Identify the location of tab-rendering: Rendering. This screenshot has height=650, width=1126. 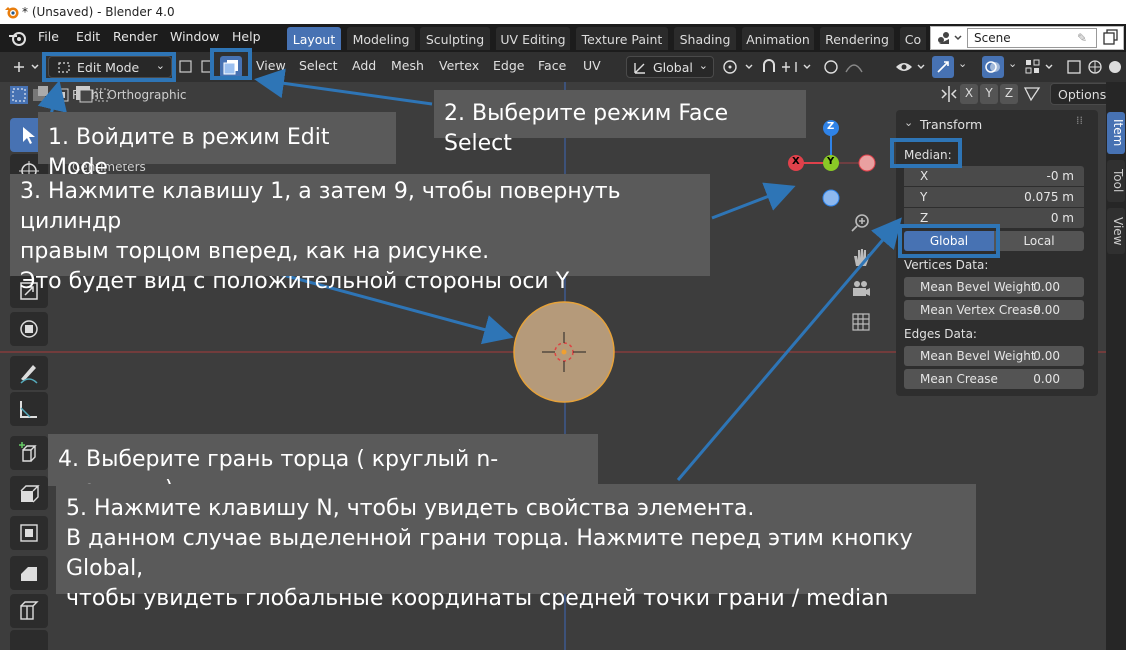
(857, 38).